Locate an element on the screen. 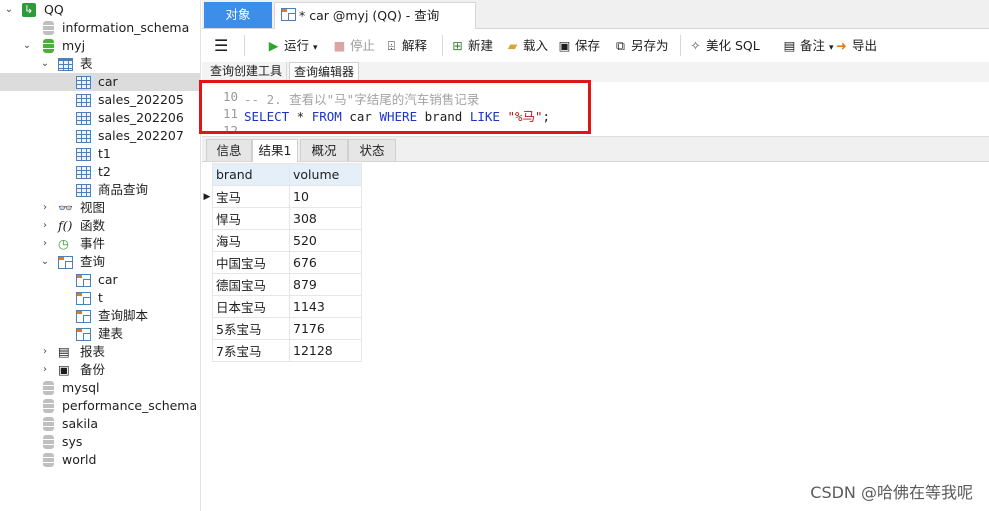  cell-brand: 5系宝马 is located at coordinates (251, 328).